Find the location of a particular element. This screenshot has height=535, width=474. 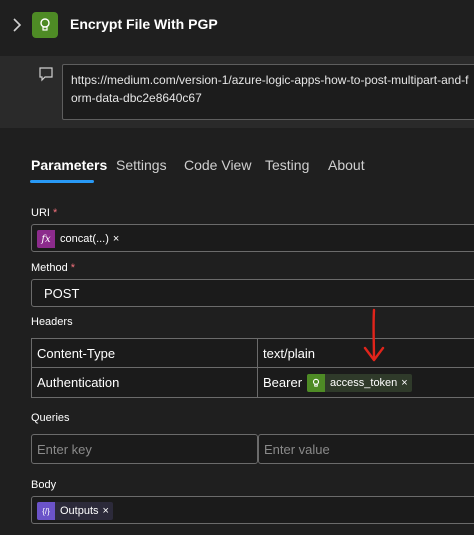

token-label: access_token is located at coordinates (364, 382).